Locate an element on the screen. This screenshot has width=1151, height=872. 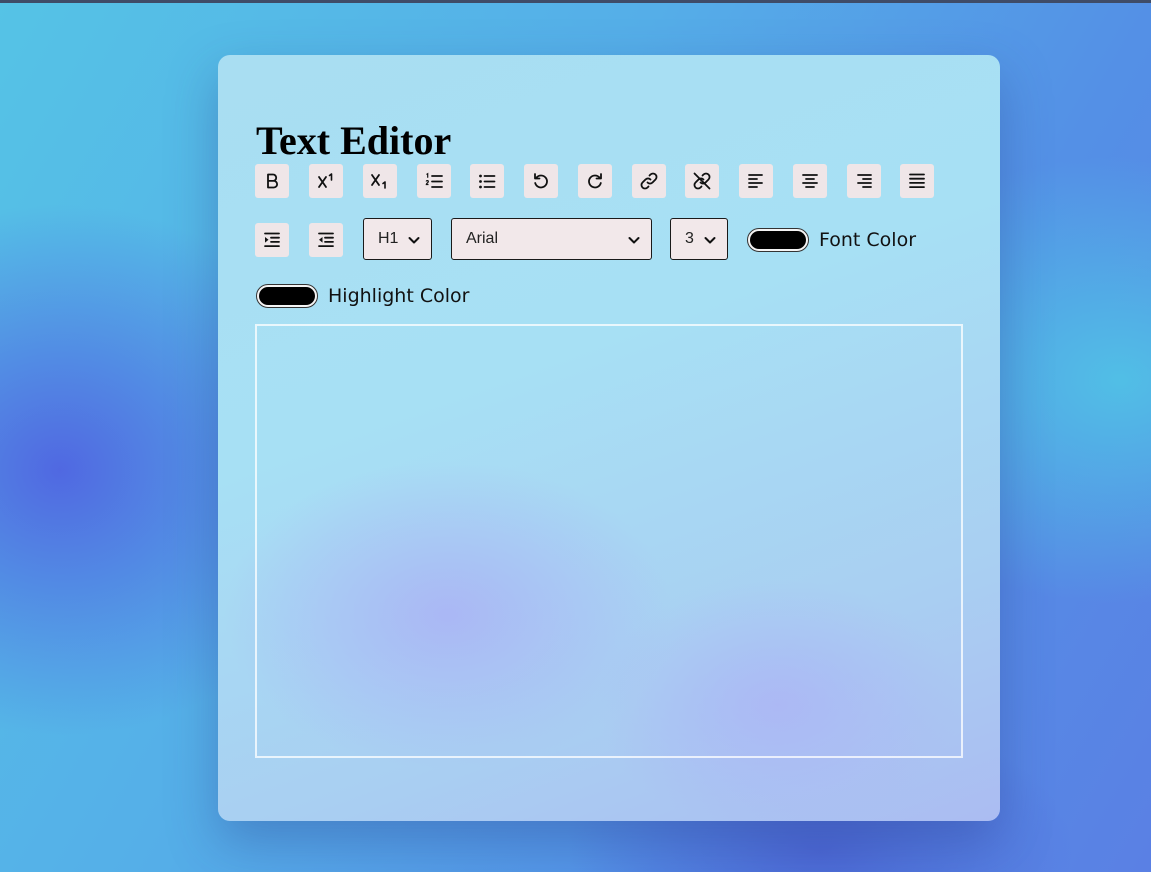
unlink-button is located at coordinates (702, 181).